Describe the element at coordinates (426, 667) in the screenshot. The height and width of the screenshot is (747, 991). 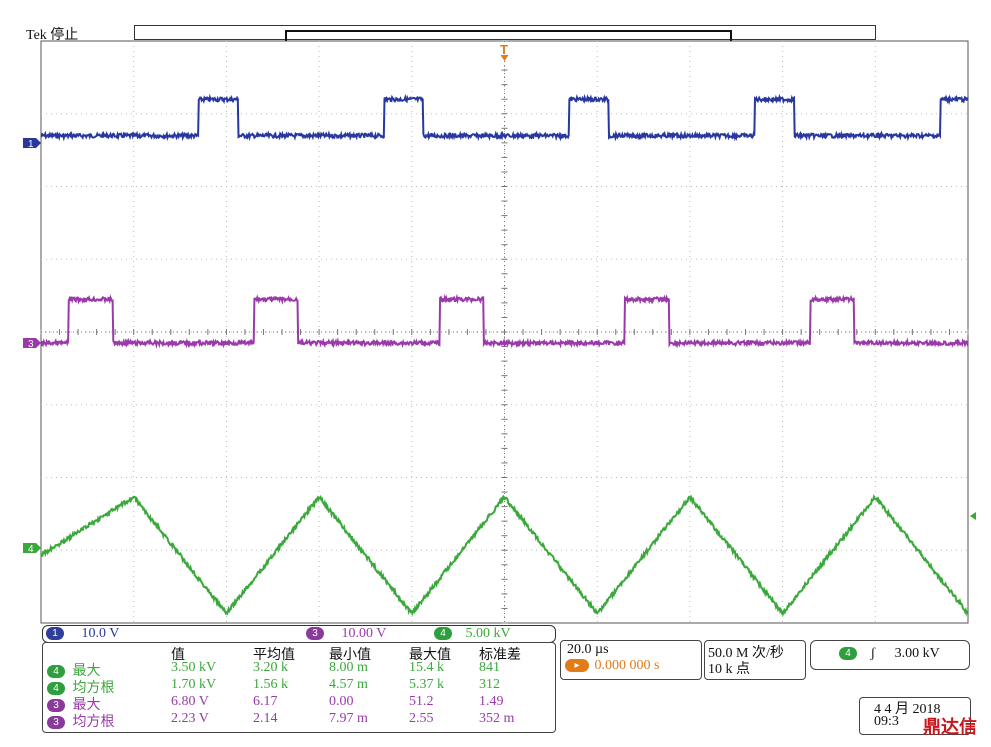
I see `measurement-max: 15.4 k` at that location.